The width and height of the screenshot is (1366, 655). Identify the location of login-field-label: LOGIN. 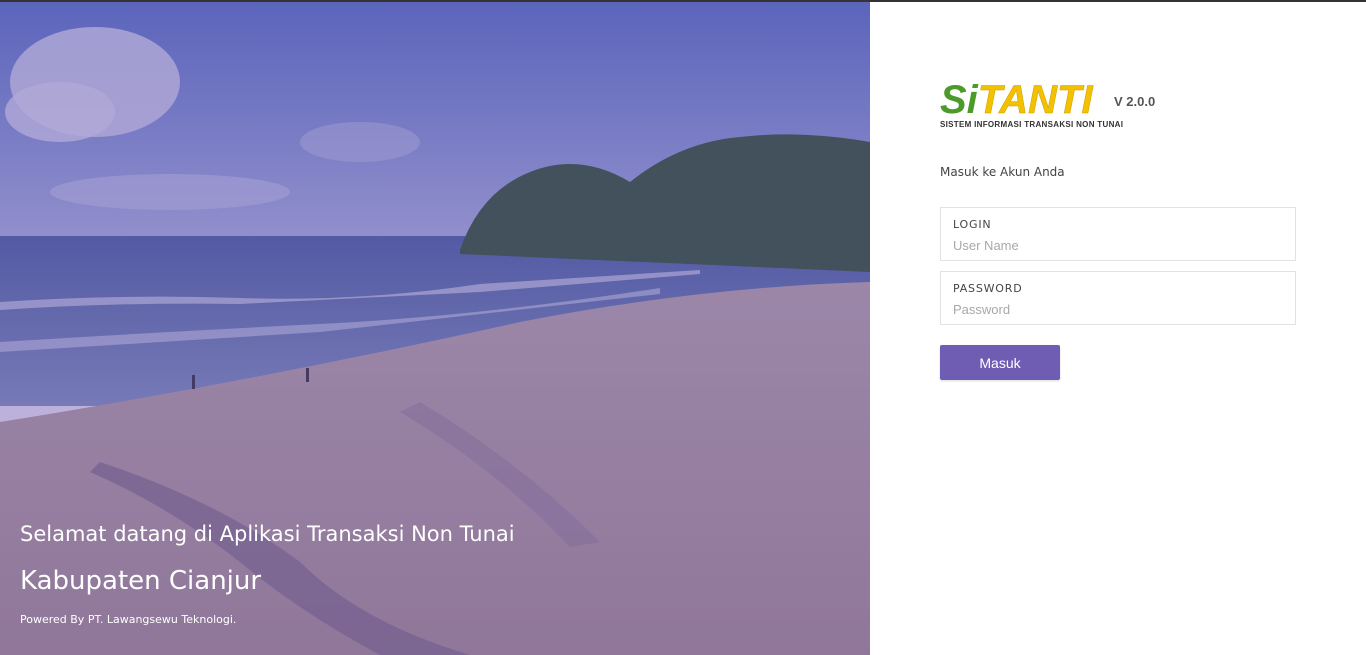
(972, 224).